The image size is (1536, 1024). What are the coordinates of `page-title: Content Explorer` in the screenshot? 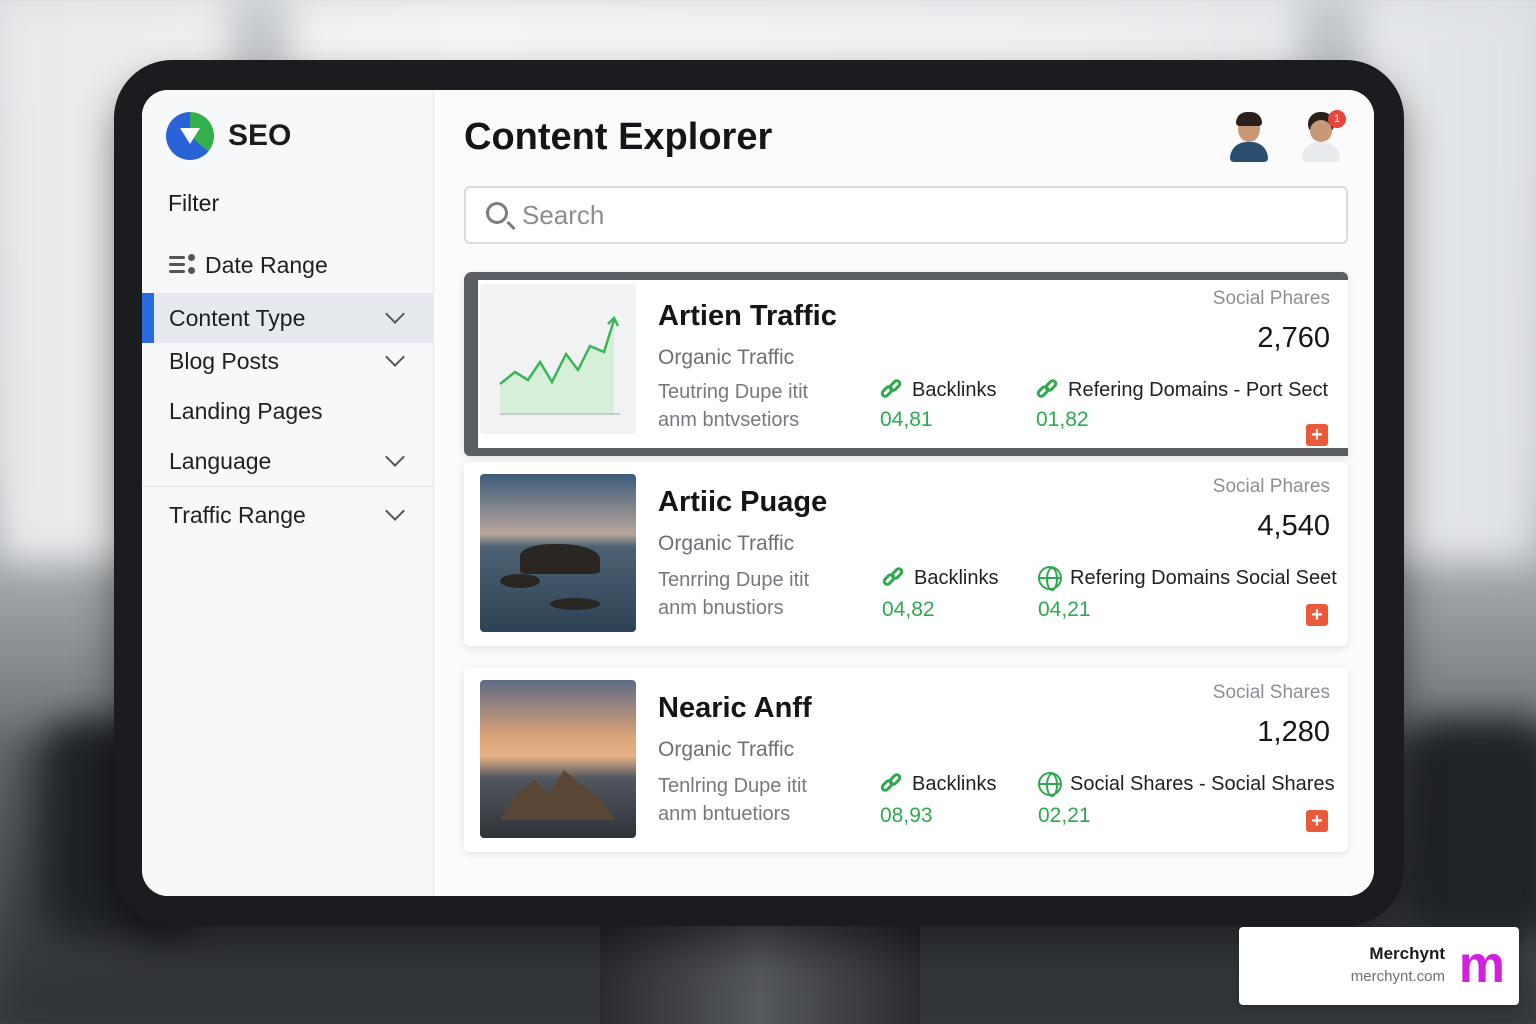 It's located at (618, 137).